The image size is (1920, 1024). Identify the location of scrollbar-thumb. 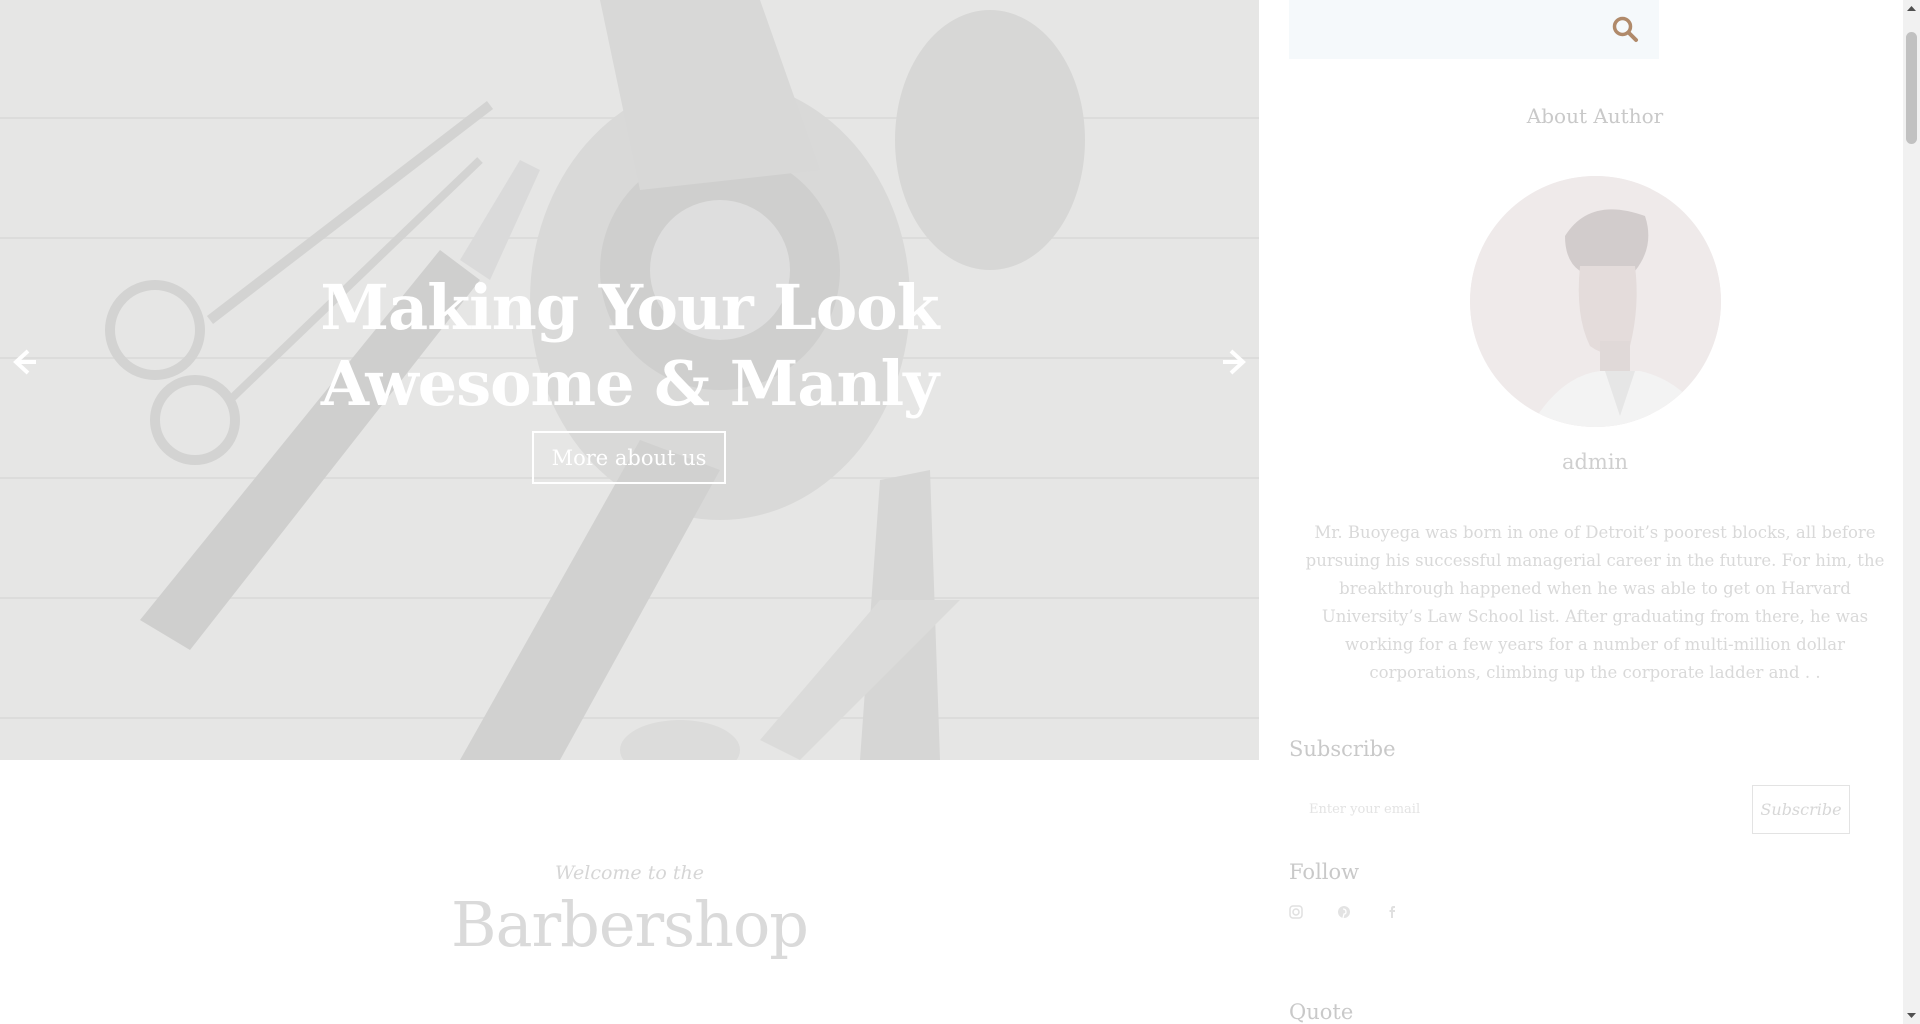
(1911, 88).